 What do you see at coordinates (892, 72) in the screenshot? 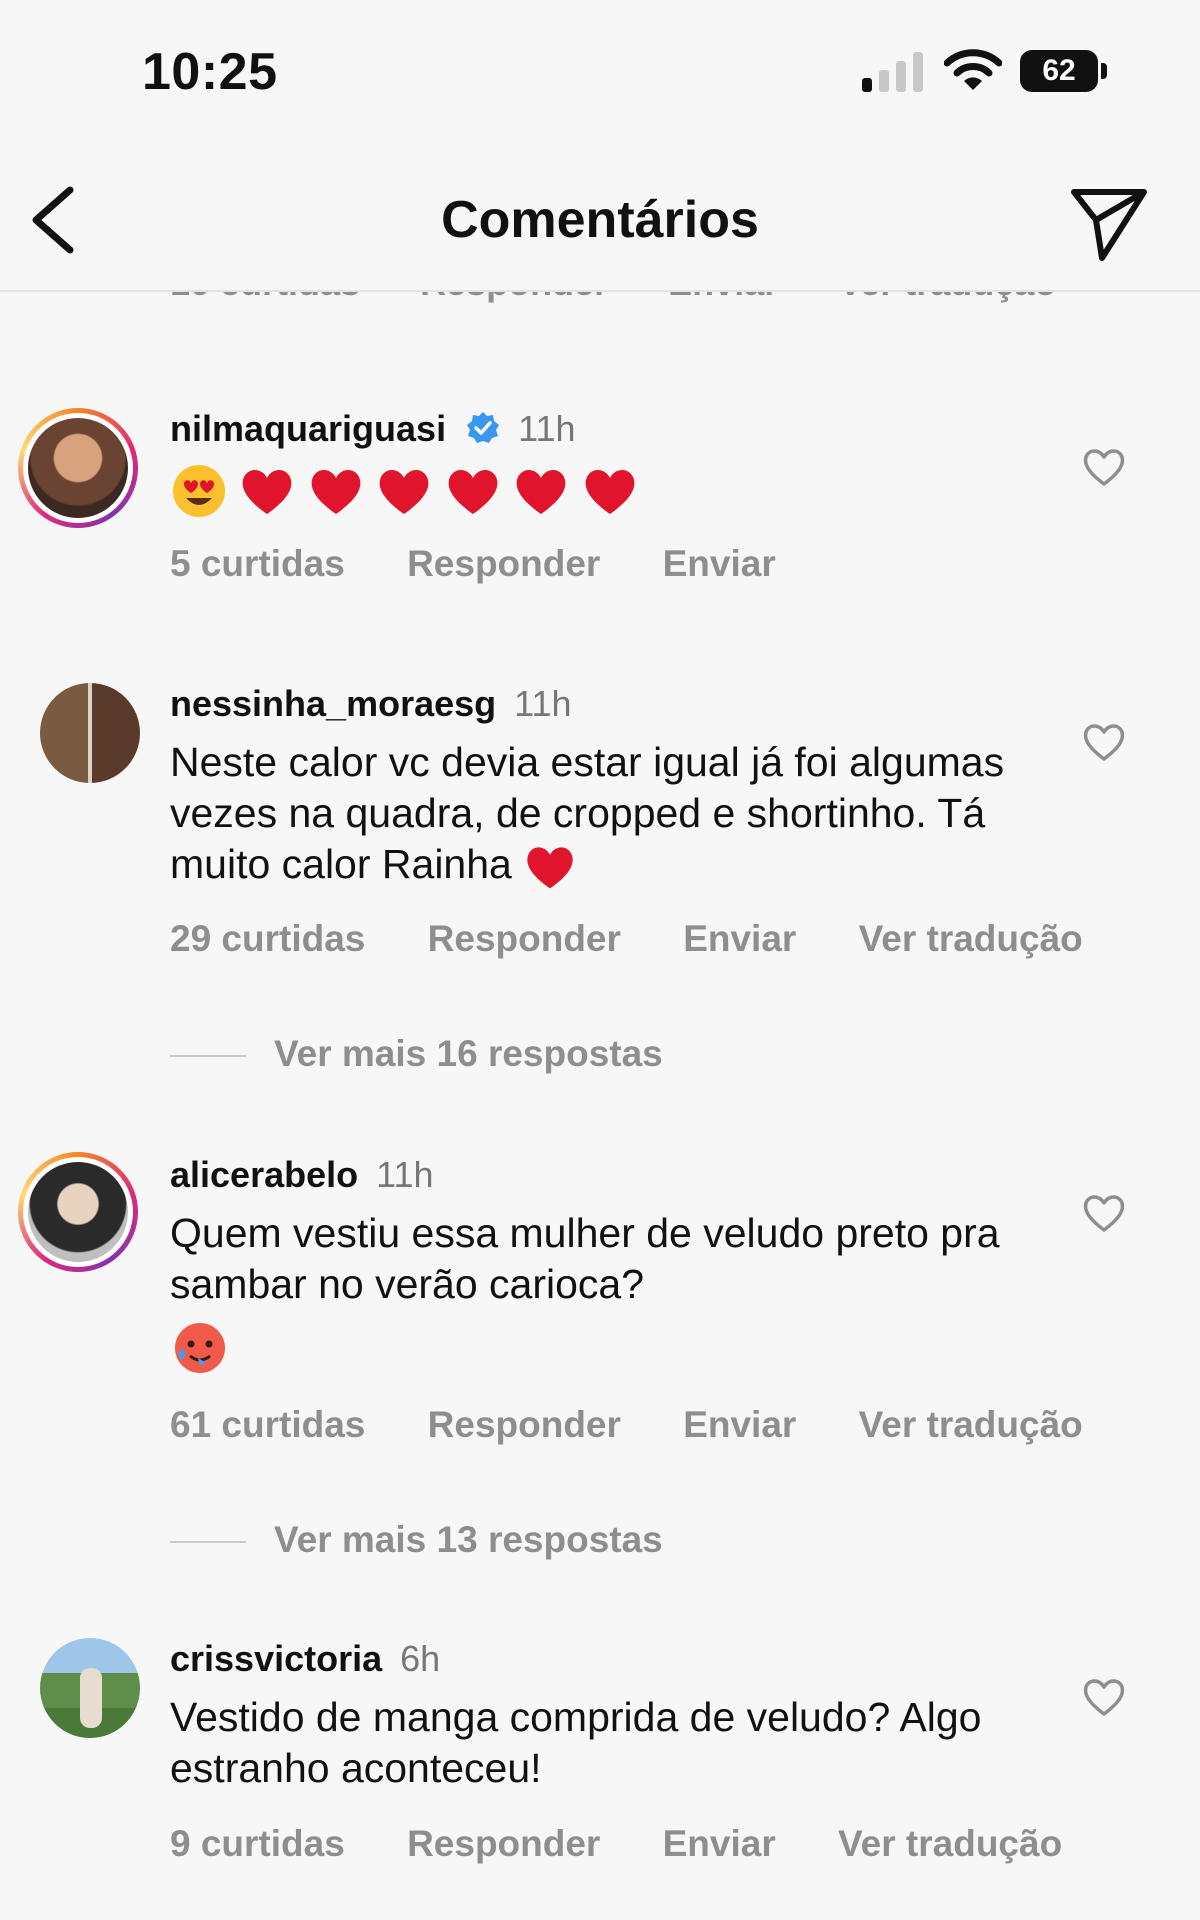
I see `cellular-signal-icon` at bounding box center [892, 72].